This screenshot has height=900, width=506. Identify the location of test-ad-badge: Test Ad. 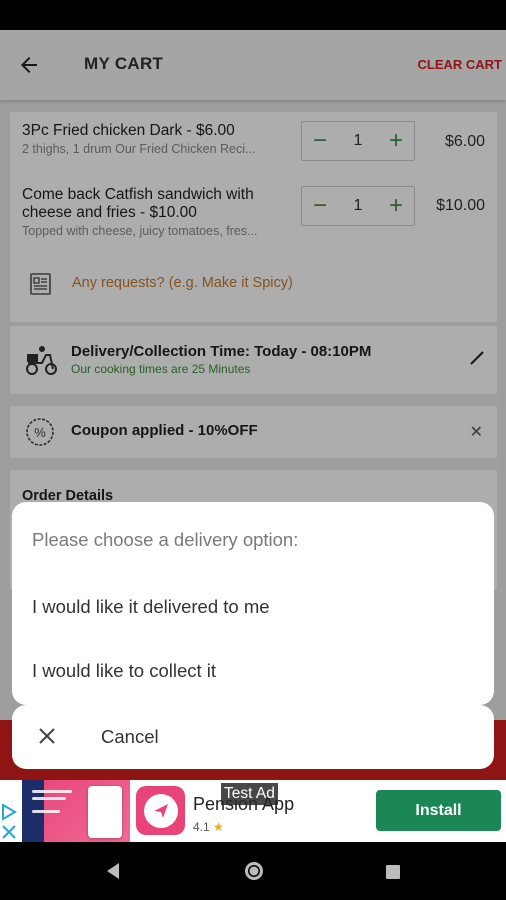
(249, 794).